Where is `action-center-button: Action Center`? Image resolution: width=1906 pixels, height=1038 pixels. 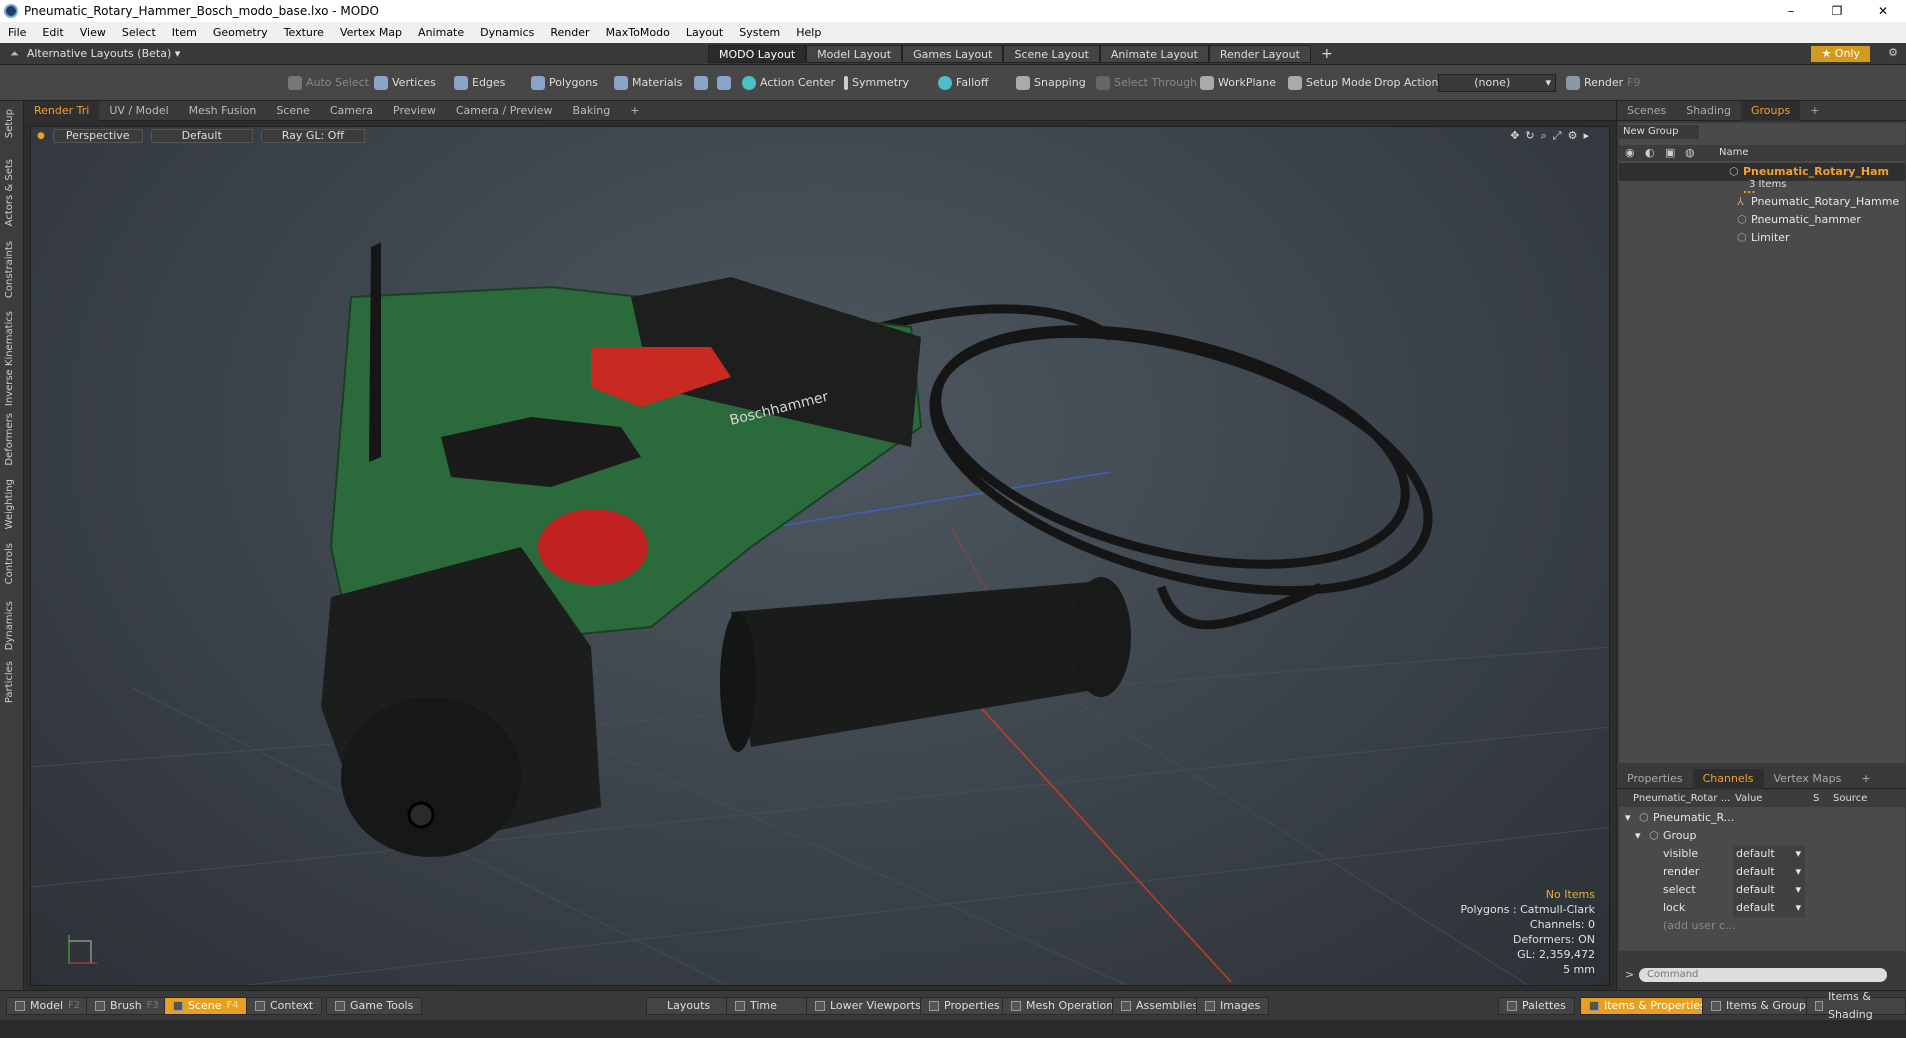 action-center-button: Action Center is located at coordinates (788, 83).